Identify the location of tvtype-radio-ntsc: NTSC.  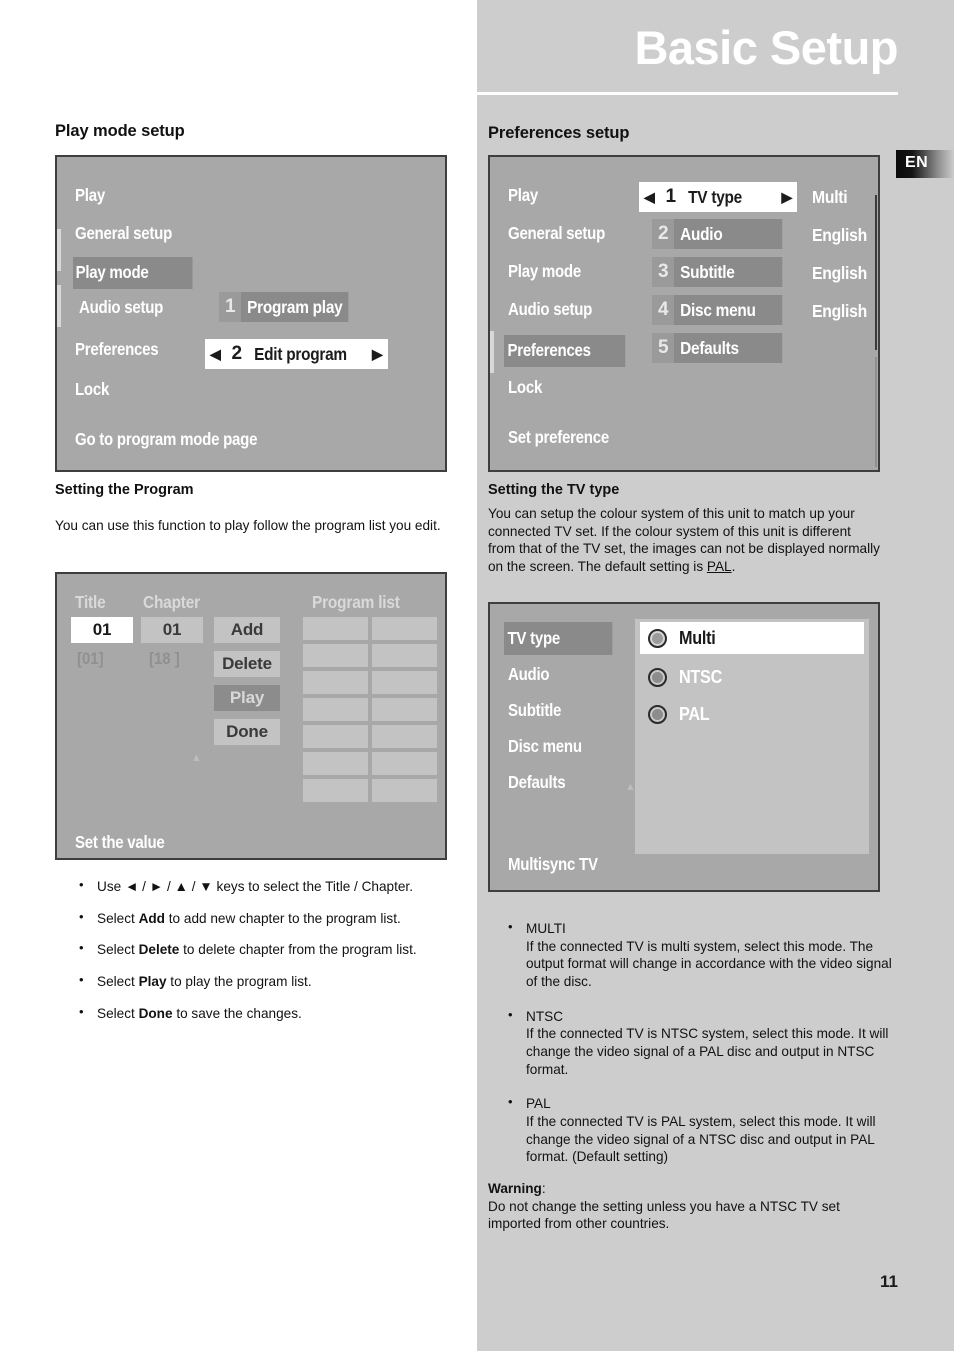
(752, 677).